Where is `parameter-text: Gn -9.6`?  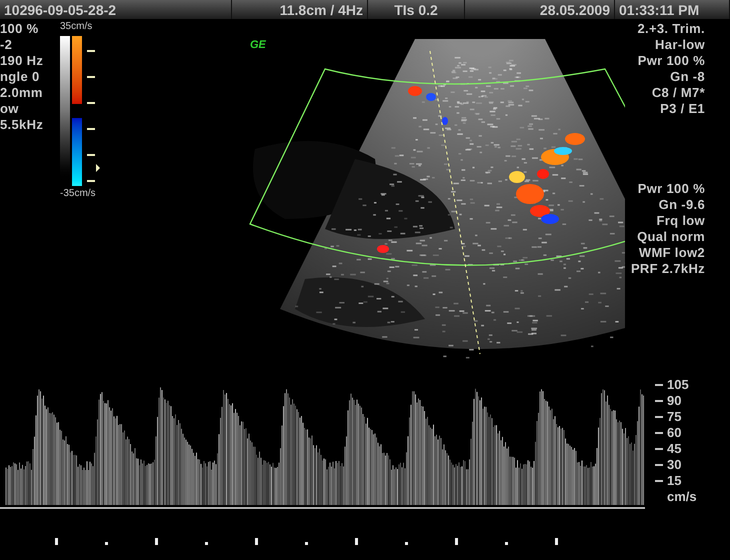
parameter-text: Gn -9.6 is located at coordinates (681, 205).